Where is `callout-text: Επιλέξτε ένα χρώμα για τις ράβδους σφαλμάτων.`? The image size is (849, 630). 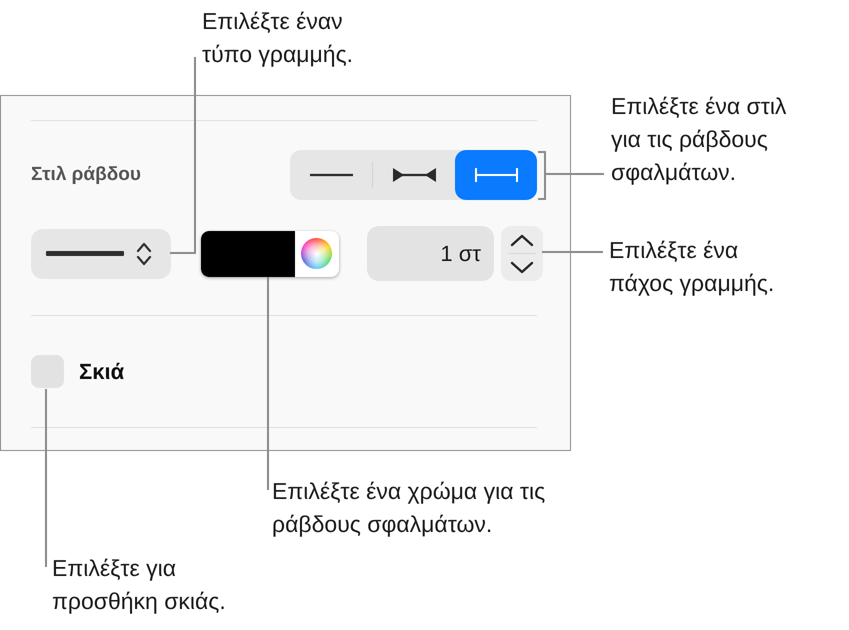
callout-text: Επιλέξτε ένα χρώμα για τις ράβδους σφαλμάτων. is located at coordinates (409, 508).